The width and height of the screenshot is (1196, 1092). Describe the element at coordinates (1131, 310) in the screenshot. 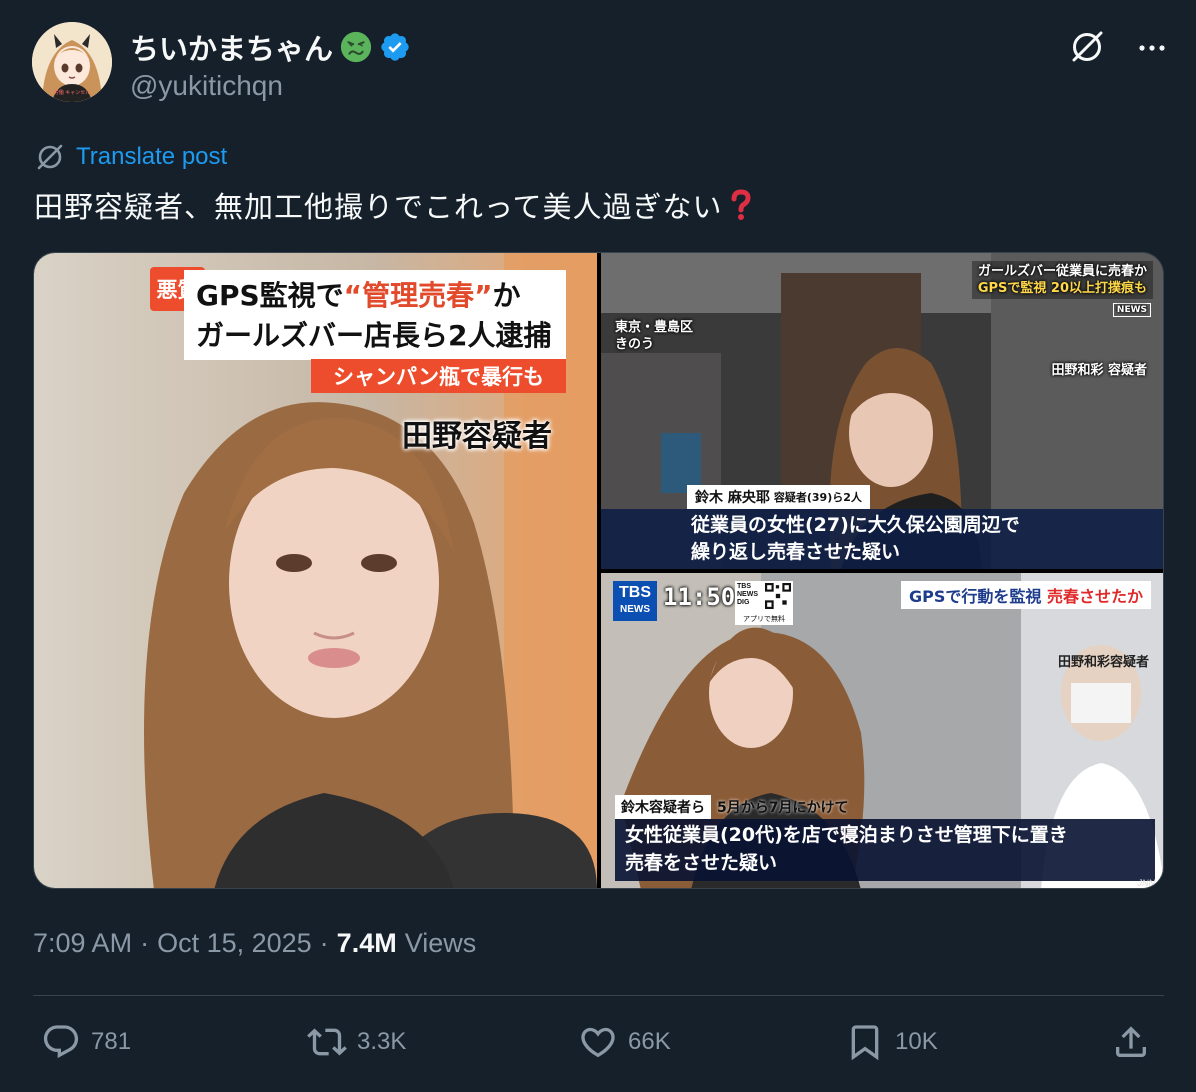

I see `tr-network-logo: NEWS` at that location.